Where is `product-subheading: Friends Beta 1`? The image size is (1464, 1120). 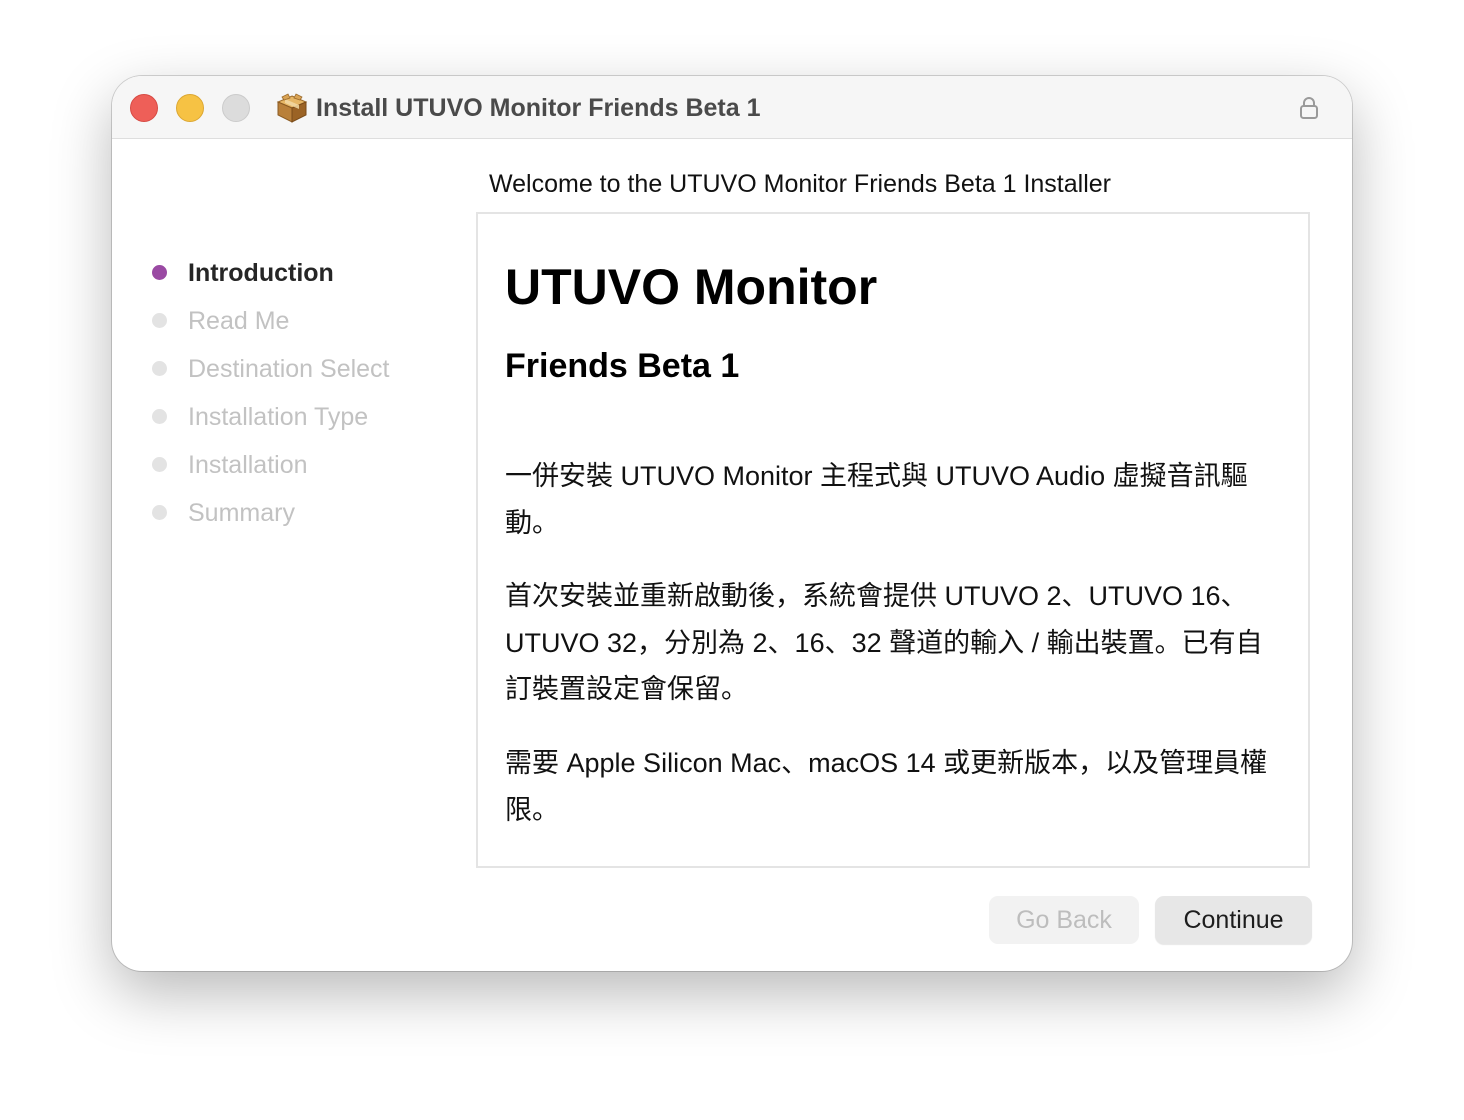
product-subheading: Friends Beta 1 is located at coordinates (622, 366).